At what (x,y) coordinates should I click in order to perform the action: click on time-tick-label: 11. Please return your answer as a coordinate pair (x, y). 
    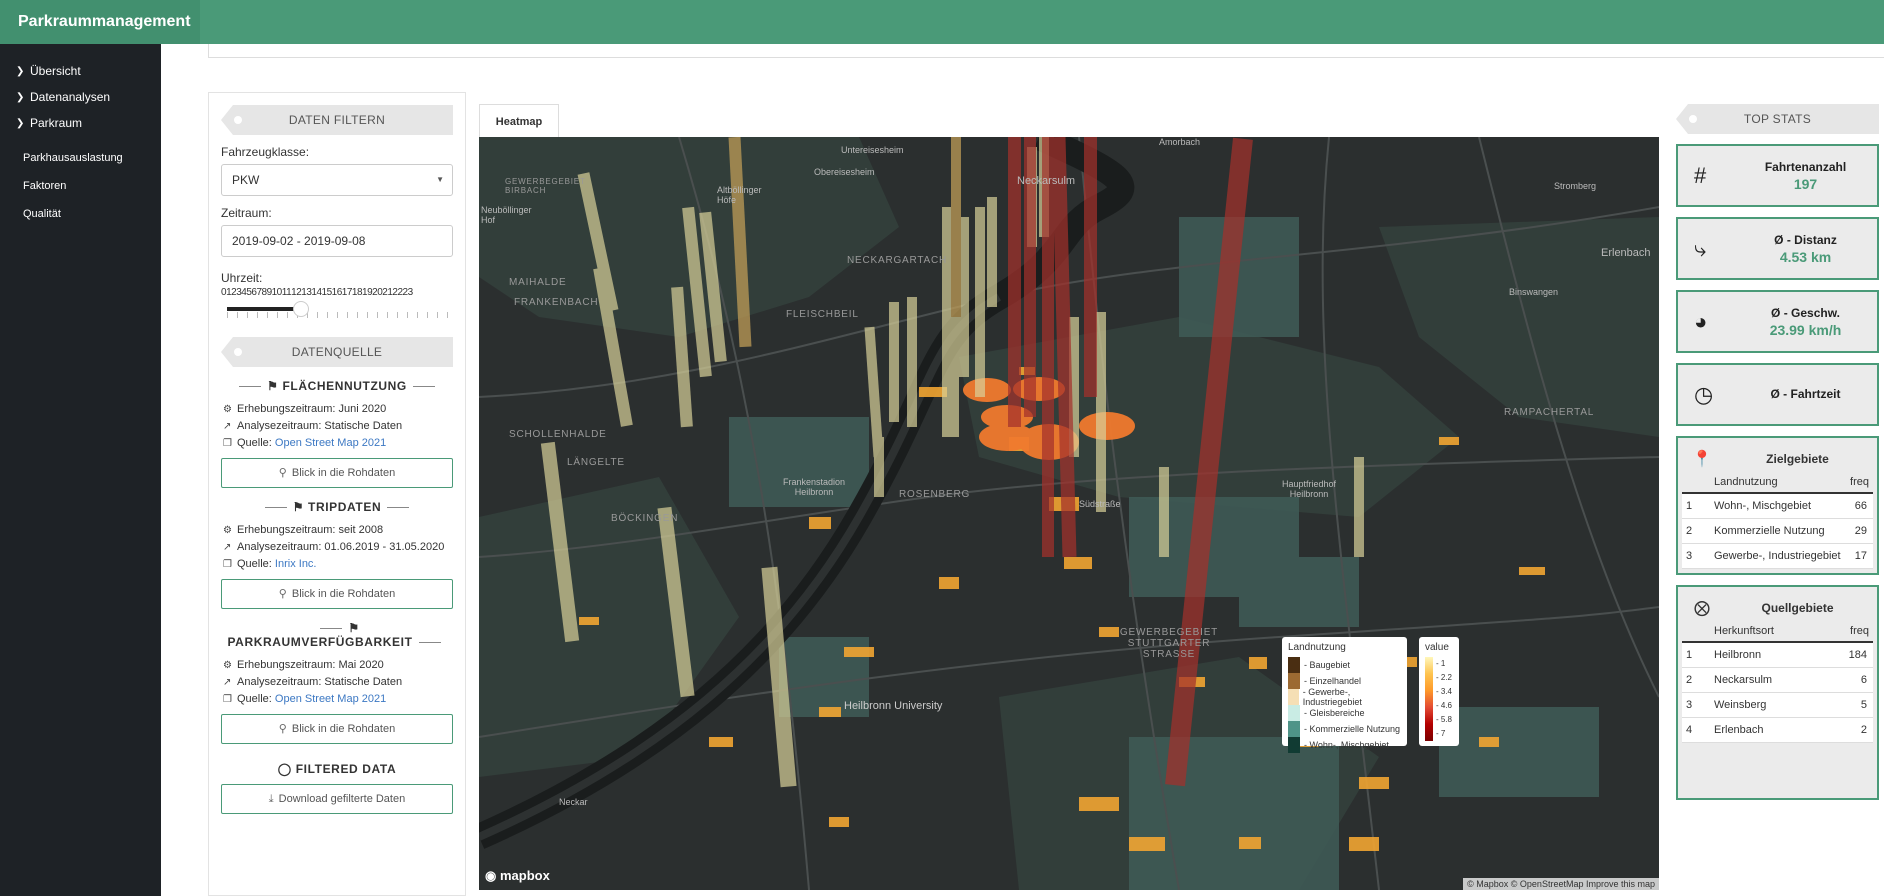
    Looking at the image, I should click on (286, 292).